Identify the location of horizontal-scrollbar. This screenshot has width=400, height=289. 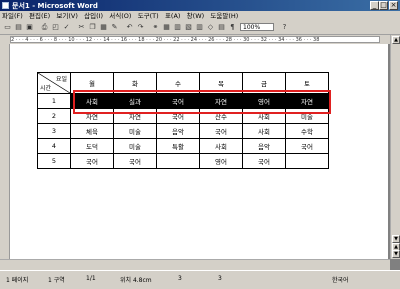
(195, 264).